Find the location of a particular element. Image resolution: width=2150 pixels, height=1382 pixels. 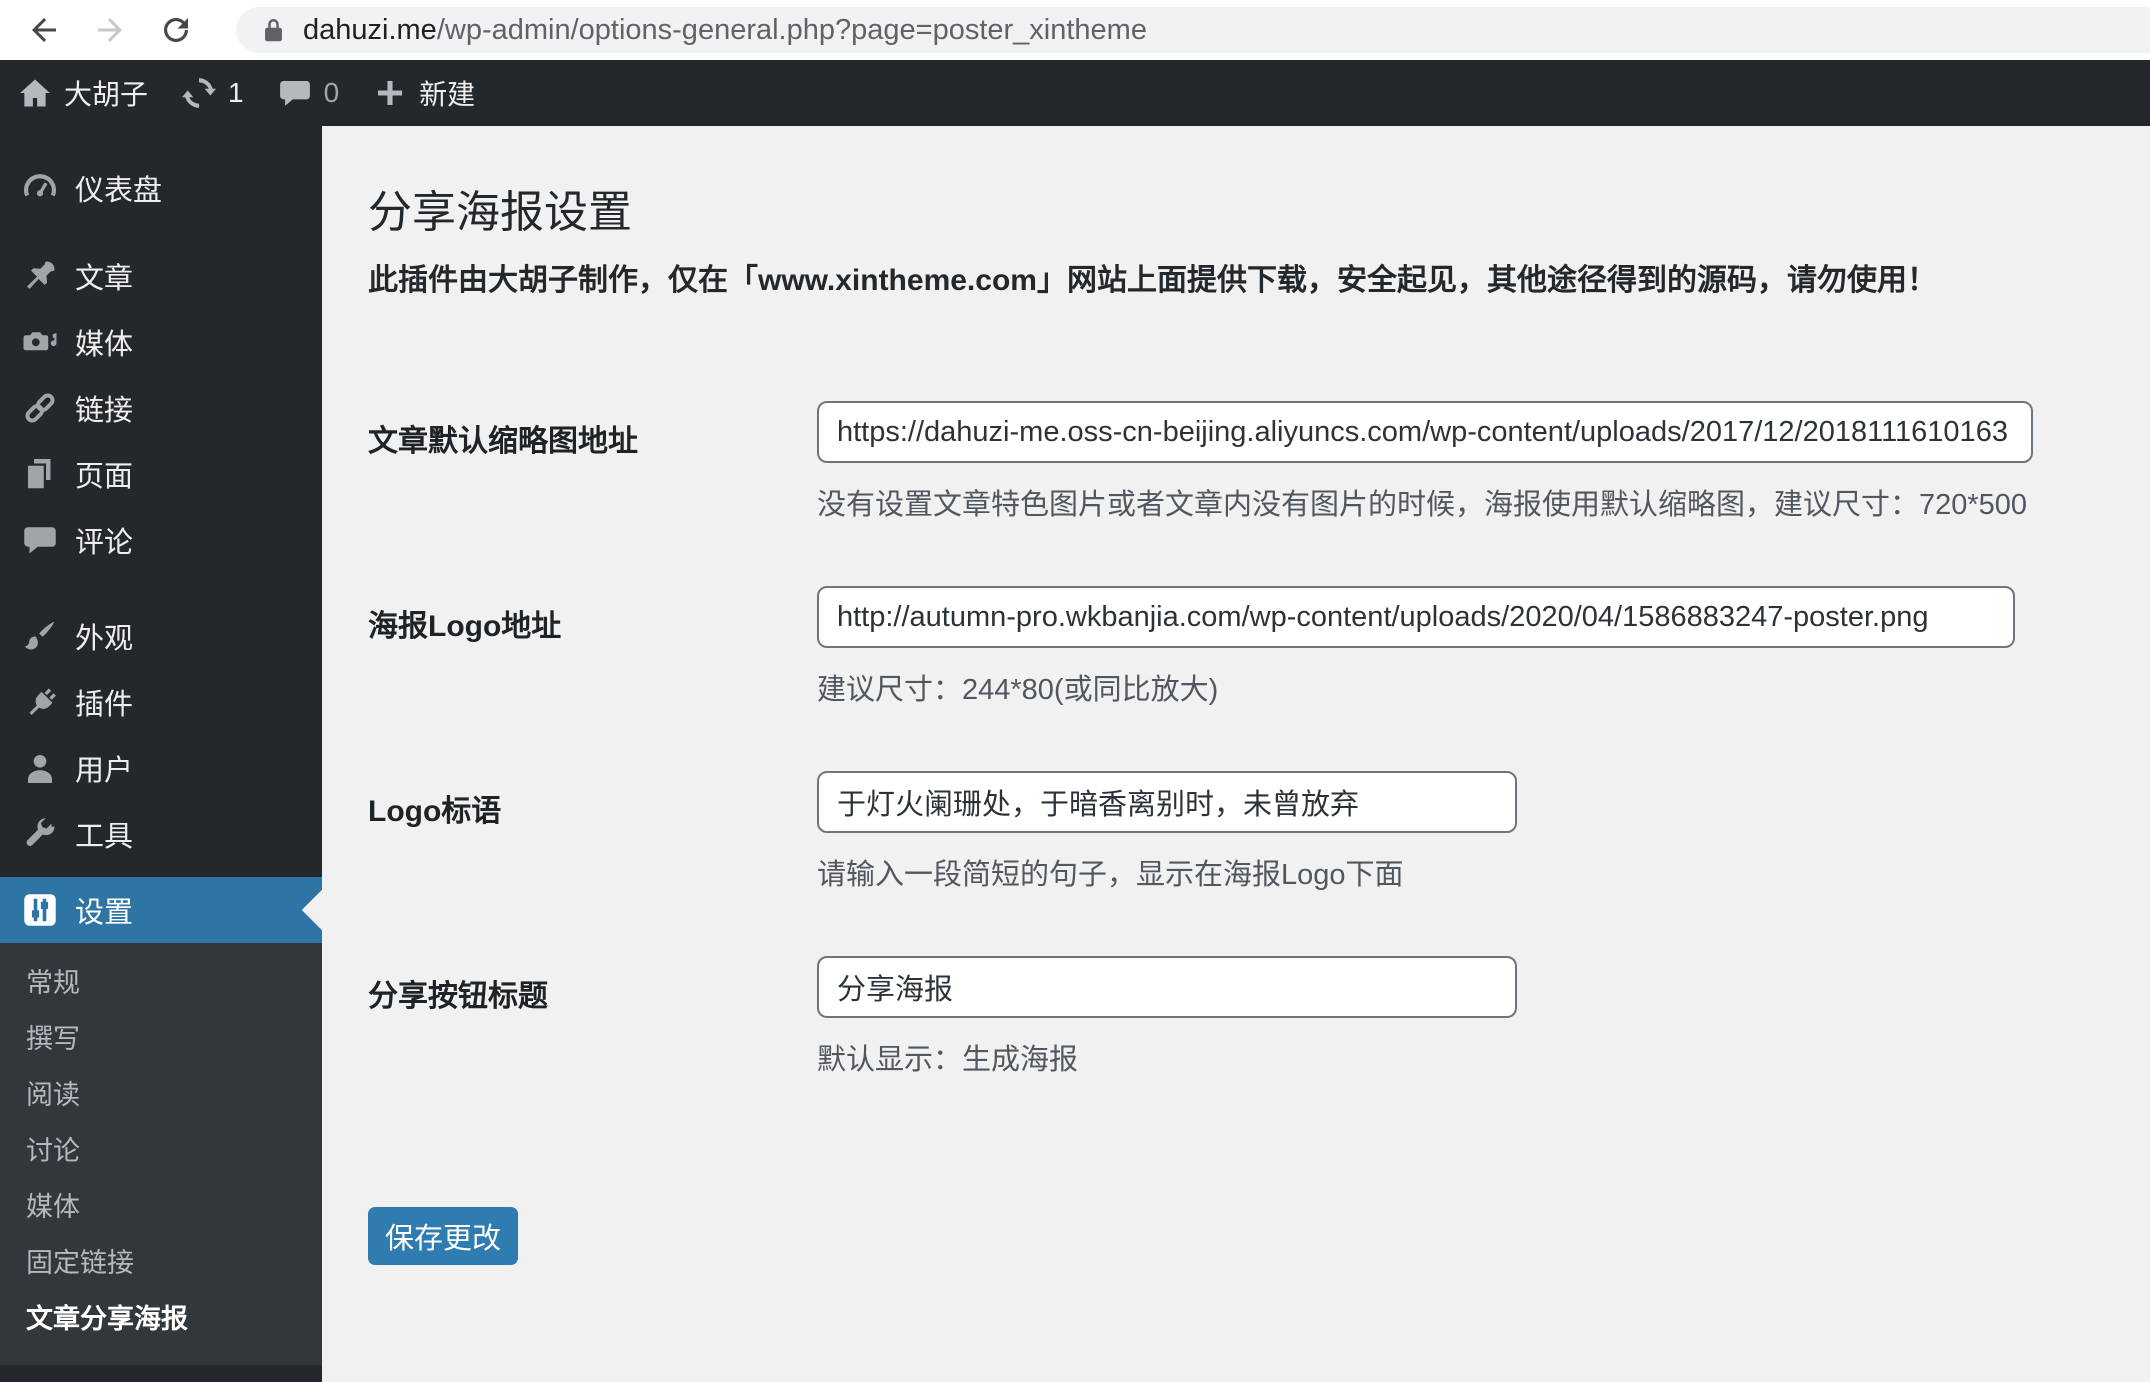

sidebar-item-posts: 文章 is located at coordinates (161, 276).